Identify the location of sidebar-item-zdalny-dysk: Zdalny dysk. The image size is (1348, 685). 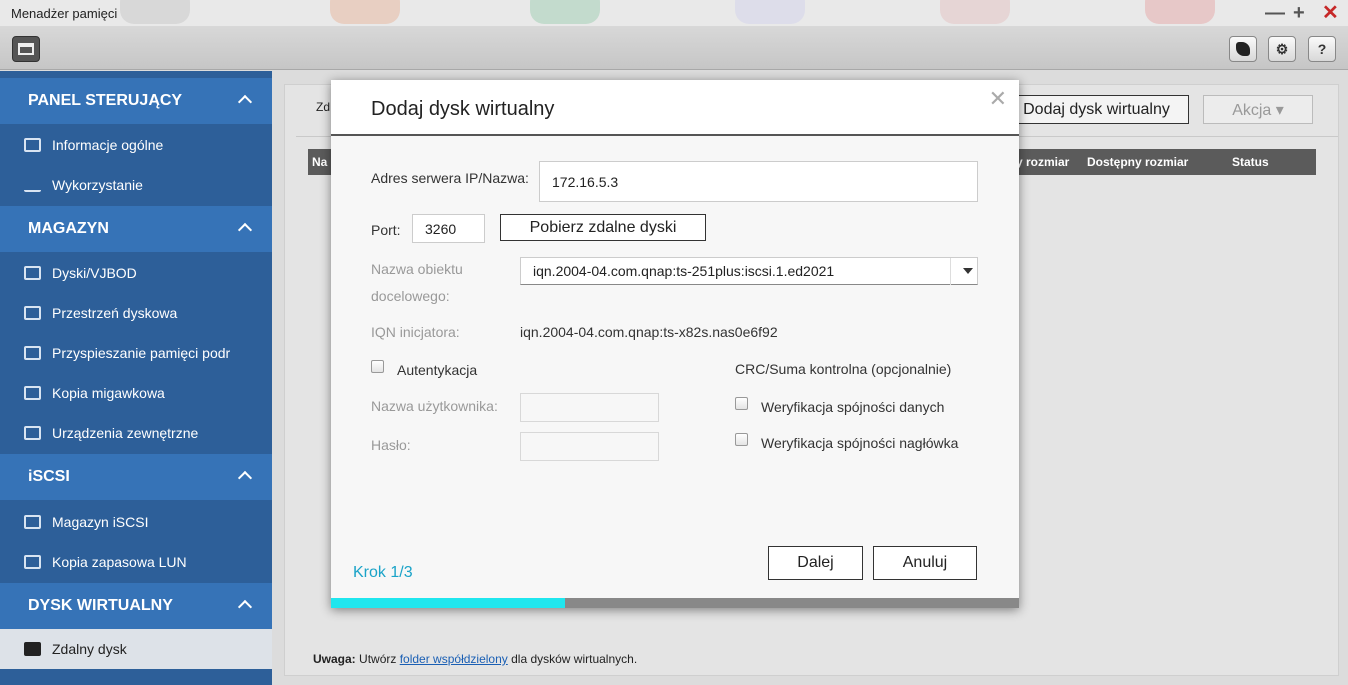
(136, 649).